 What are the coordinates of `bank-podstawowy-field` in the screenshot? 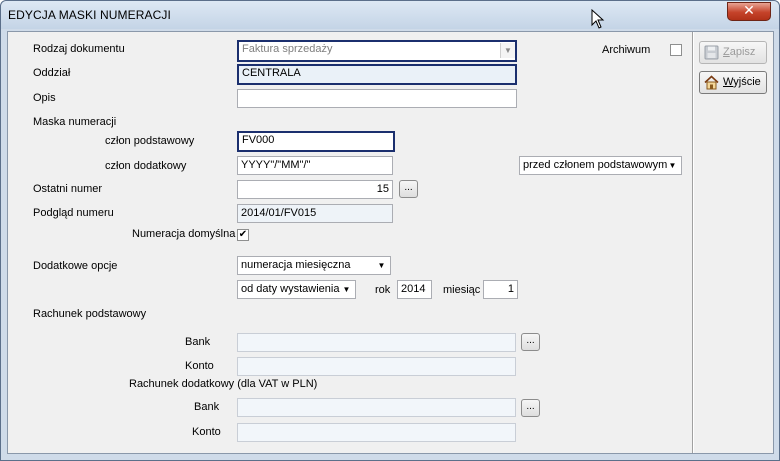 It's located at (376, 342).